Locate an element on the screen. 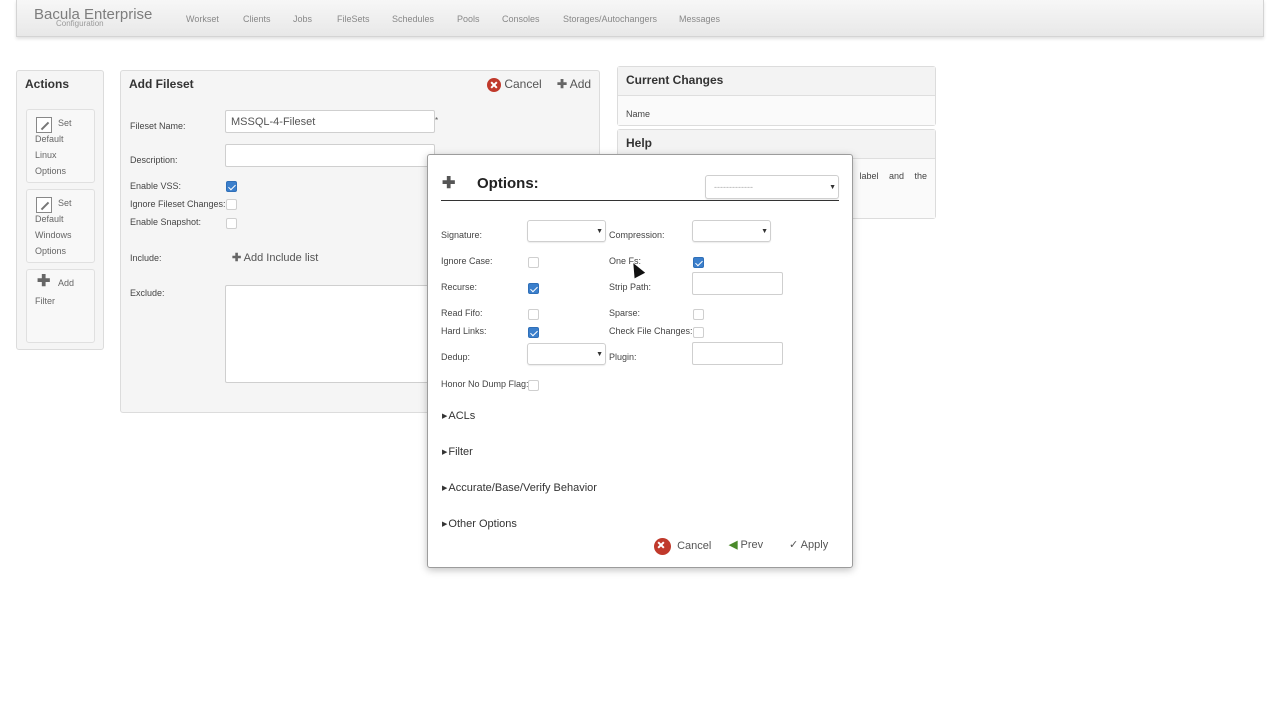 The image size is (1280, 720). section-other-options: ▶Other Options is located at coordinates (479, 524).